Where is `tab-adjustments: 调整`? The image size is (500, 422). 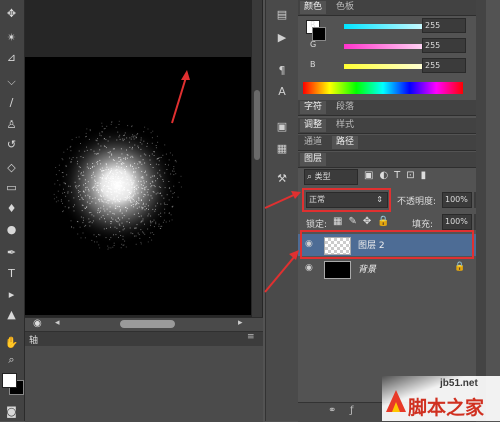 tab-adjustments: 调整 is located at coordinates (313, 125).